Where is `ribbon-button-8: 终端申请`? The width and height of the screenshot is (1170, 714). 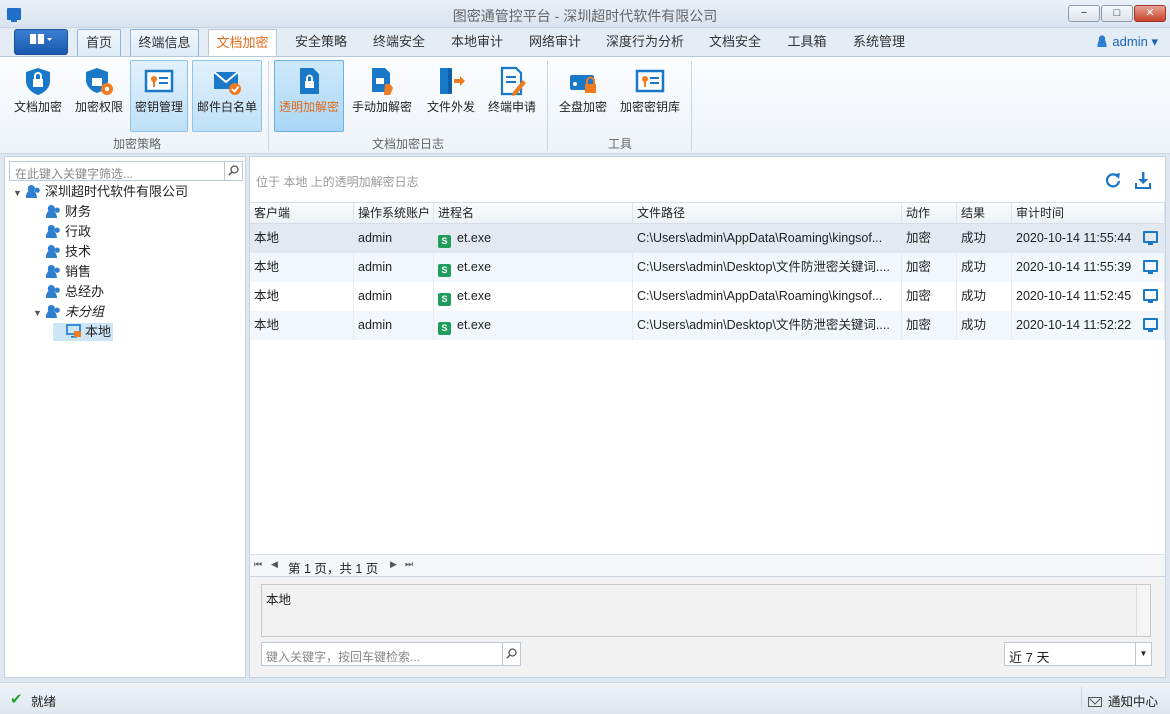
ribbon-button-8: 终端申请 is located at coordinates (512, 96).